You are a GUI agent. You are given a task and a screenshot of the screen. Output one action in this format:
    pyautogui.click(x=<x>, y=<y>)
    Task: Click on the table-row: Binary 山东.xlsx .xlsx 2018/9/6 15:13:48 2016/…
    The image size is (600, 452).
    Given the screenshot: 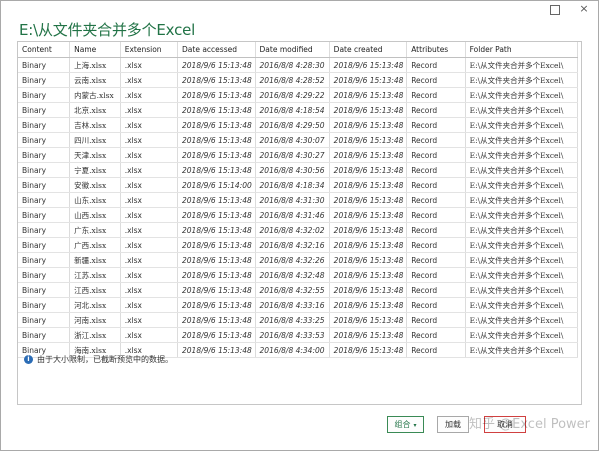 What is the action you would take?
    pyautogui.click(x=298, y=200)
    